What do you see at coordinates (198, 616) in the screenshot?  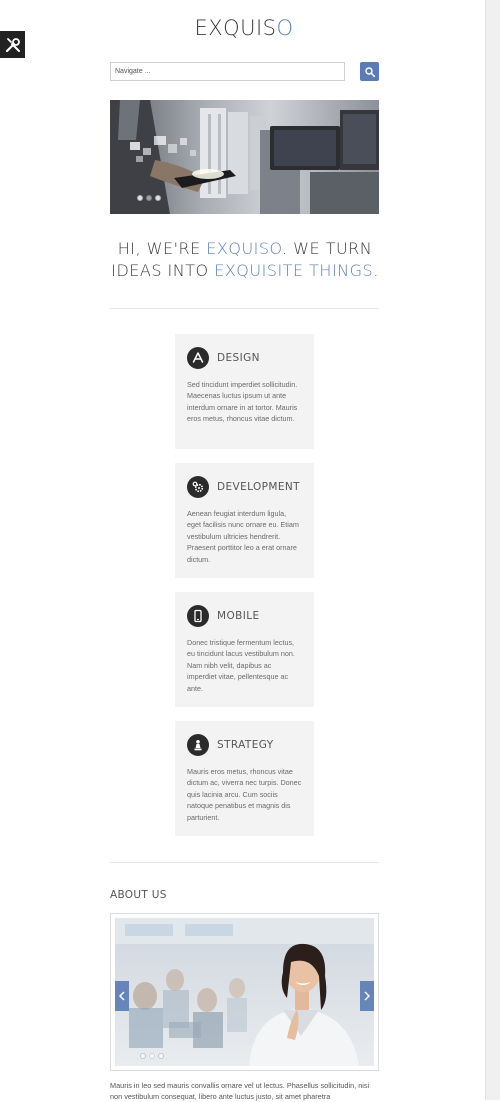 I see `smartphone-icon` at bounding box center [198, 616].